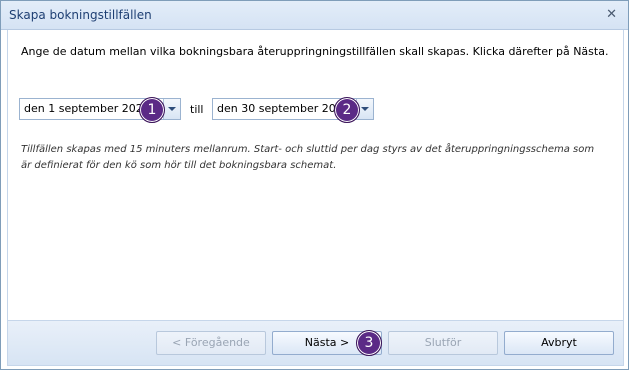 This screenshot has width=629, height=370. Describe the element at coordinates (87, 108) in the screenshot. I see `from-date-value: den 1 september 2021` at that location.